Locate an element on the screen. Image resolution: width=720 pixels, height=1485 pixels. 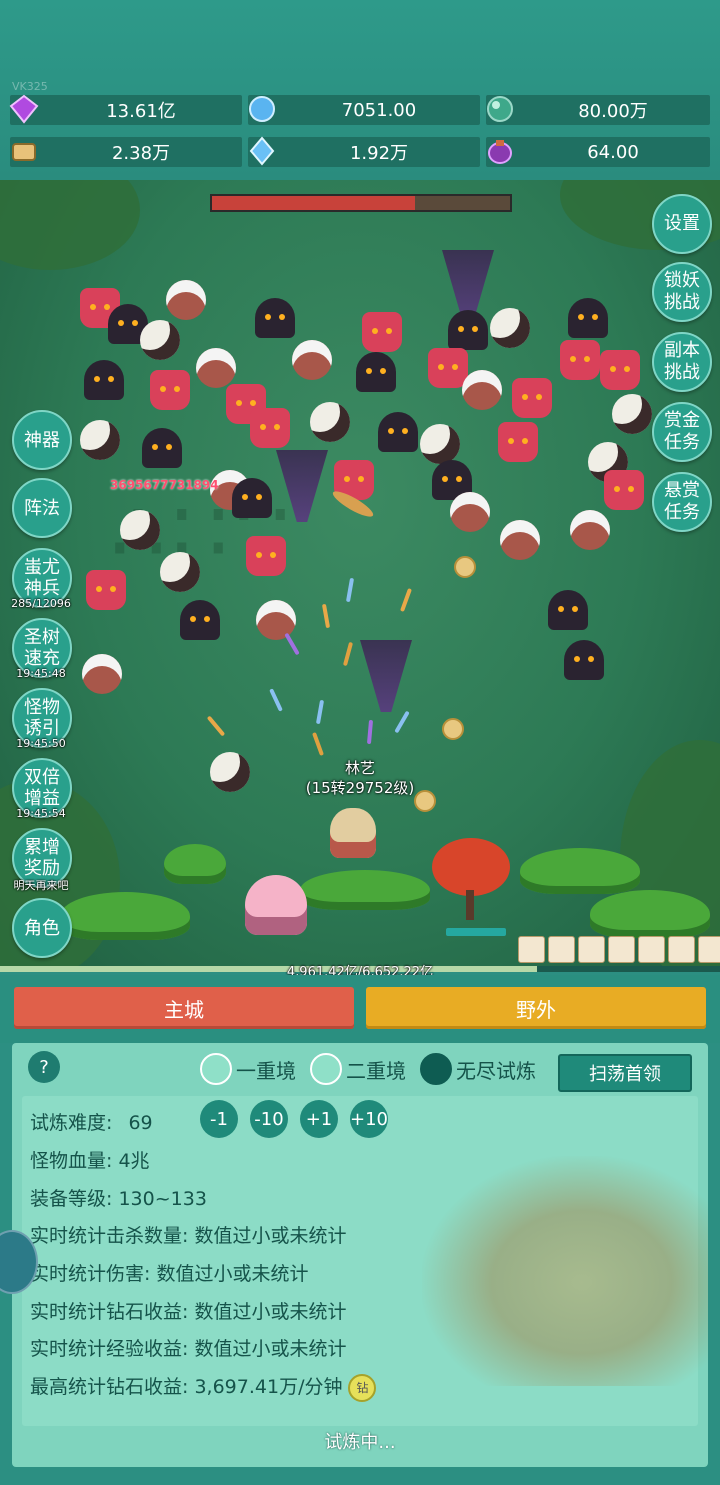
settings-button: 设置 is located at coordinates (682, 224).